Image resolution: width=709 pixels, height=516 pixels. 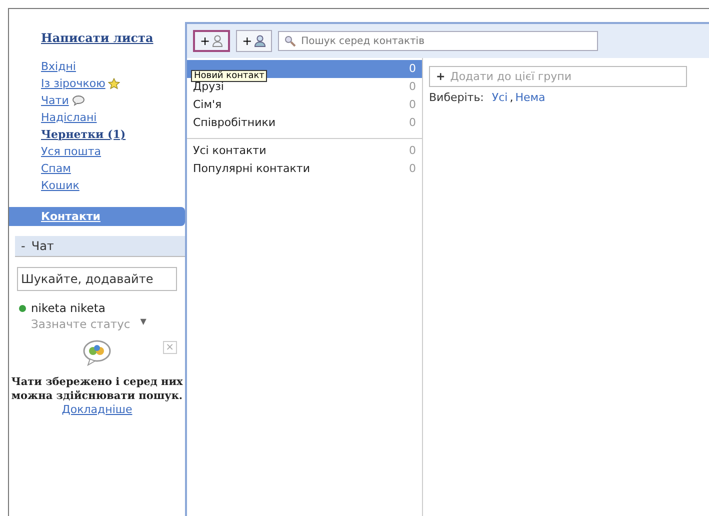 I want to click on chat-title: Чат, so click(x=42, y=246).